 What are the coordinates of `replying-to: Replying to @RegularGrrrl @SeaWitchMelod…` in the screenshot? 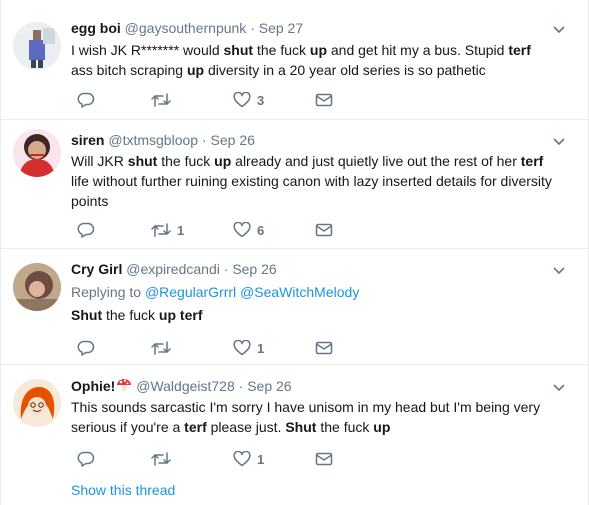 It's located at (215, 292).